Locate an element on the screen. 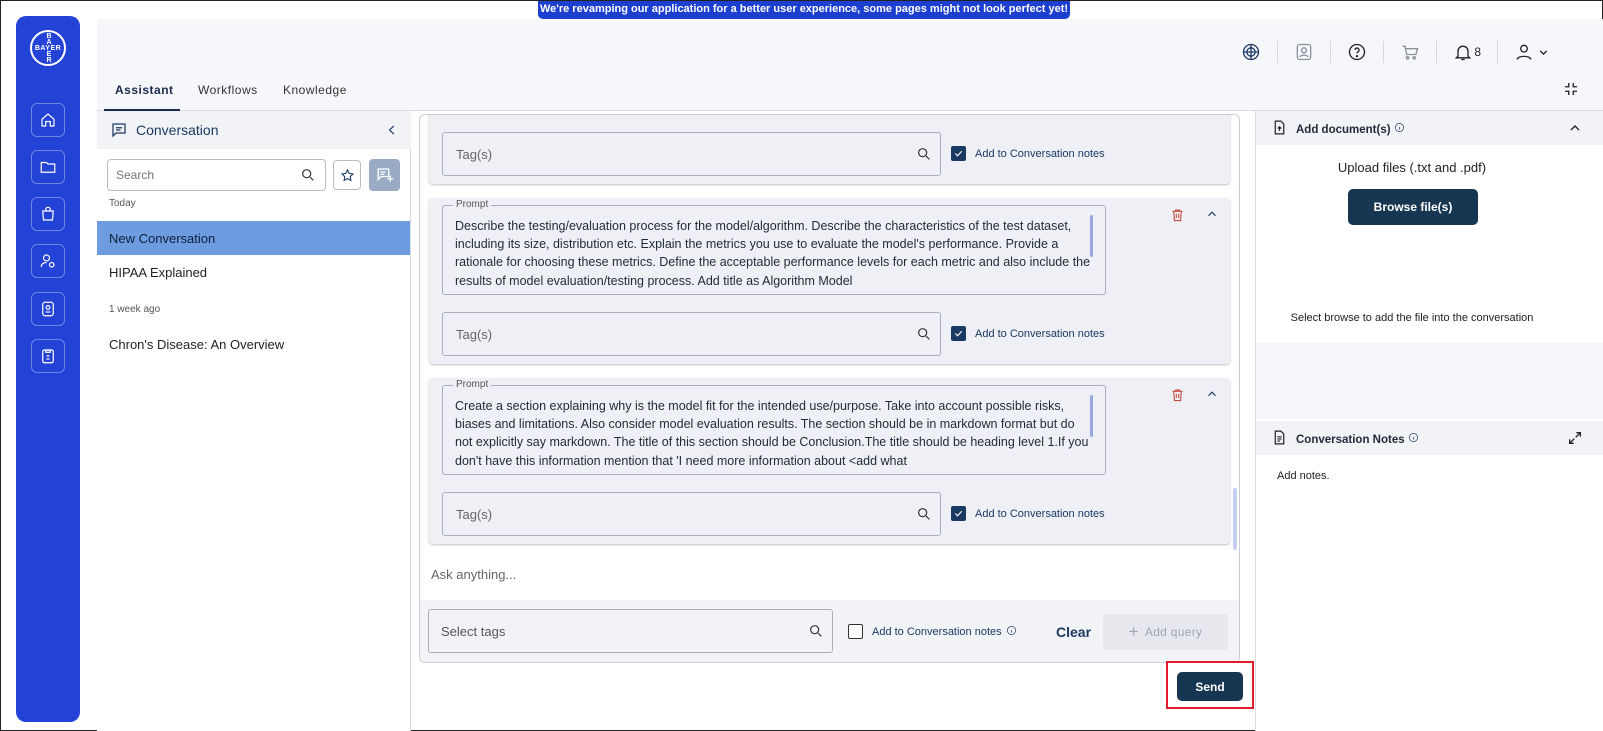 The height and width of the screenshot is (731, 1603). expand-notes-button is located at coordinates (1575, 438).